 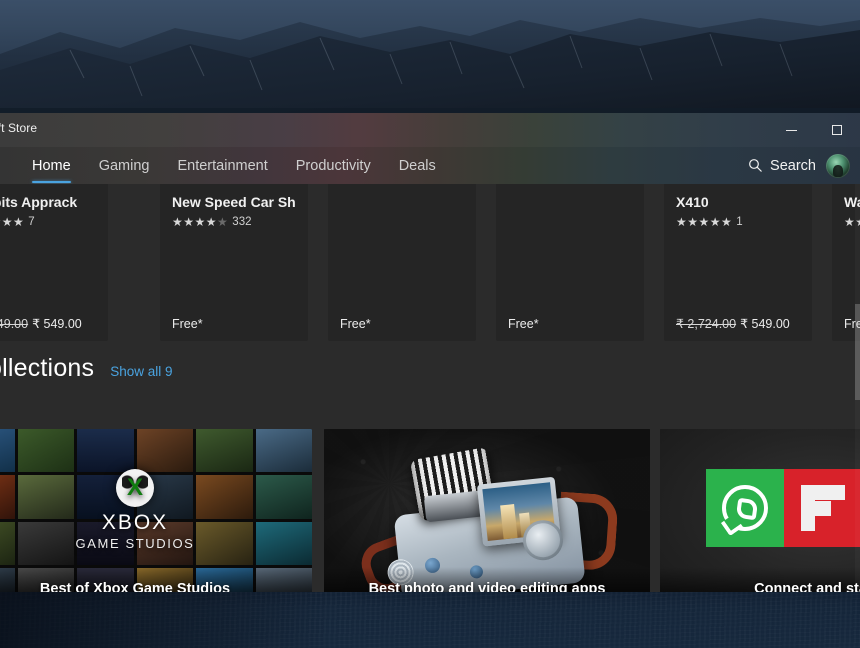 I want to click on nav-right-group: Search, so click(x=804, y=165).